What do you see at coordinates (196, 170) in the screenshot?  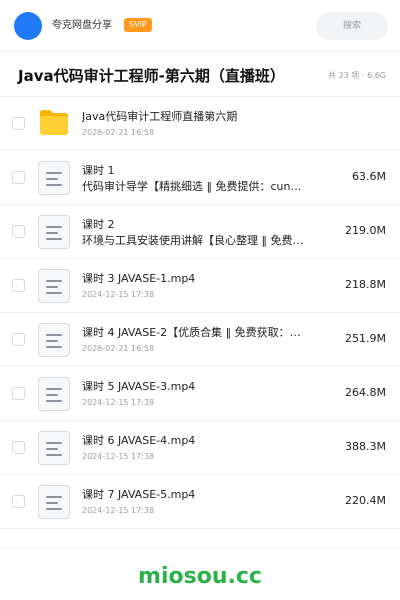 I see `file-name: 课时 1` at bounding box center [196, 170].